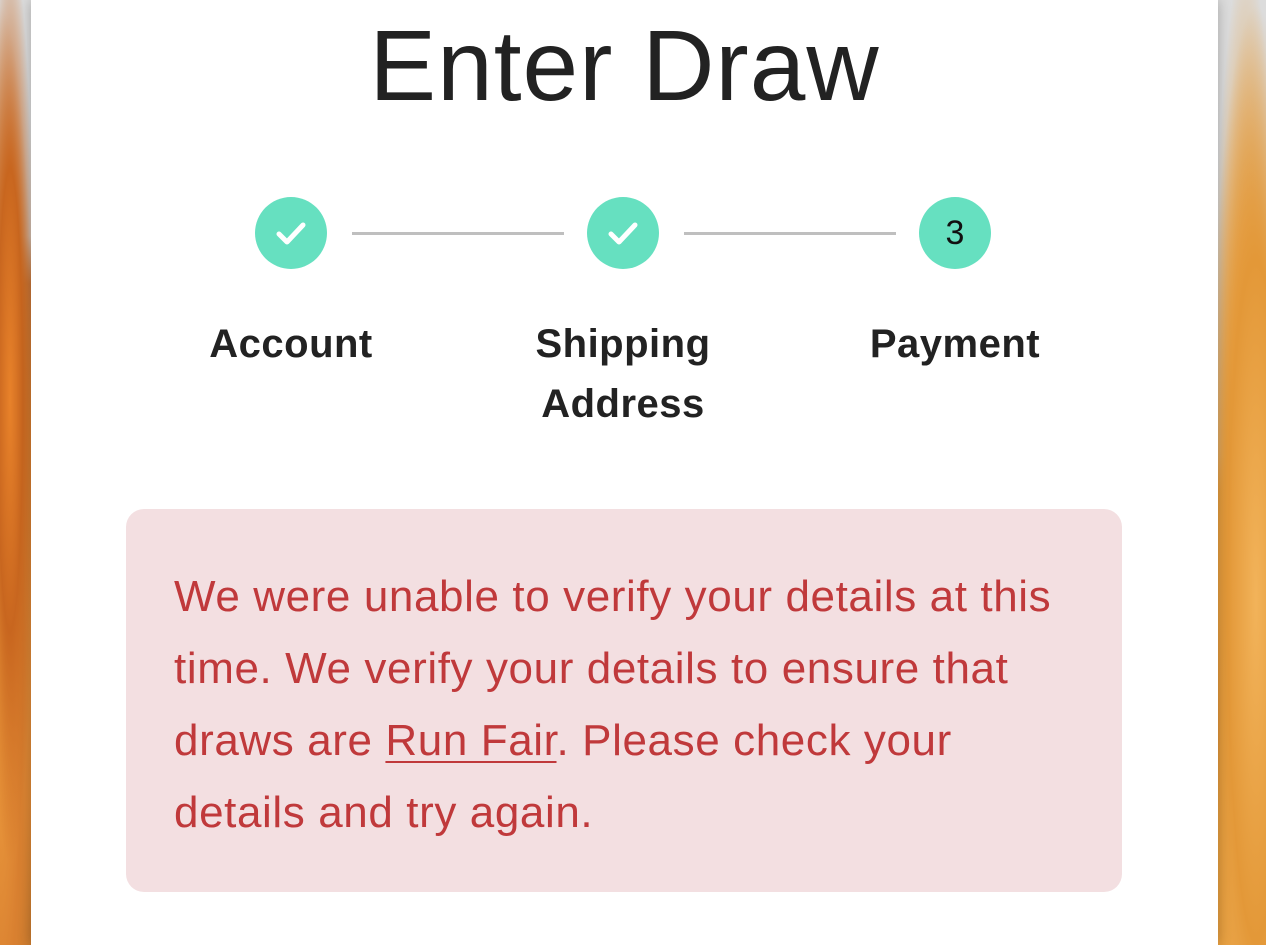 This screenshot has height=945, width=1266. What do you see at coordinates (623, 404) in the screenshot?
I see `step-label-line: Address` at bounding box center [623, 404].